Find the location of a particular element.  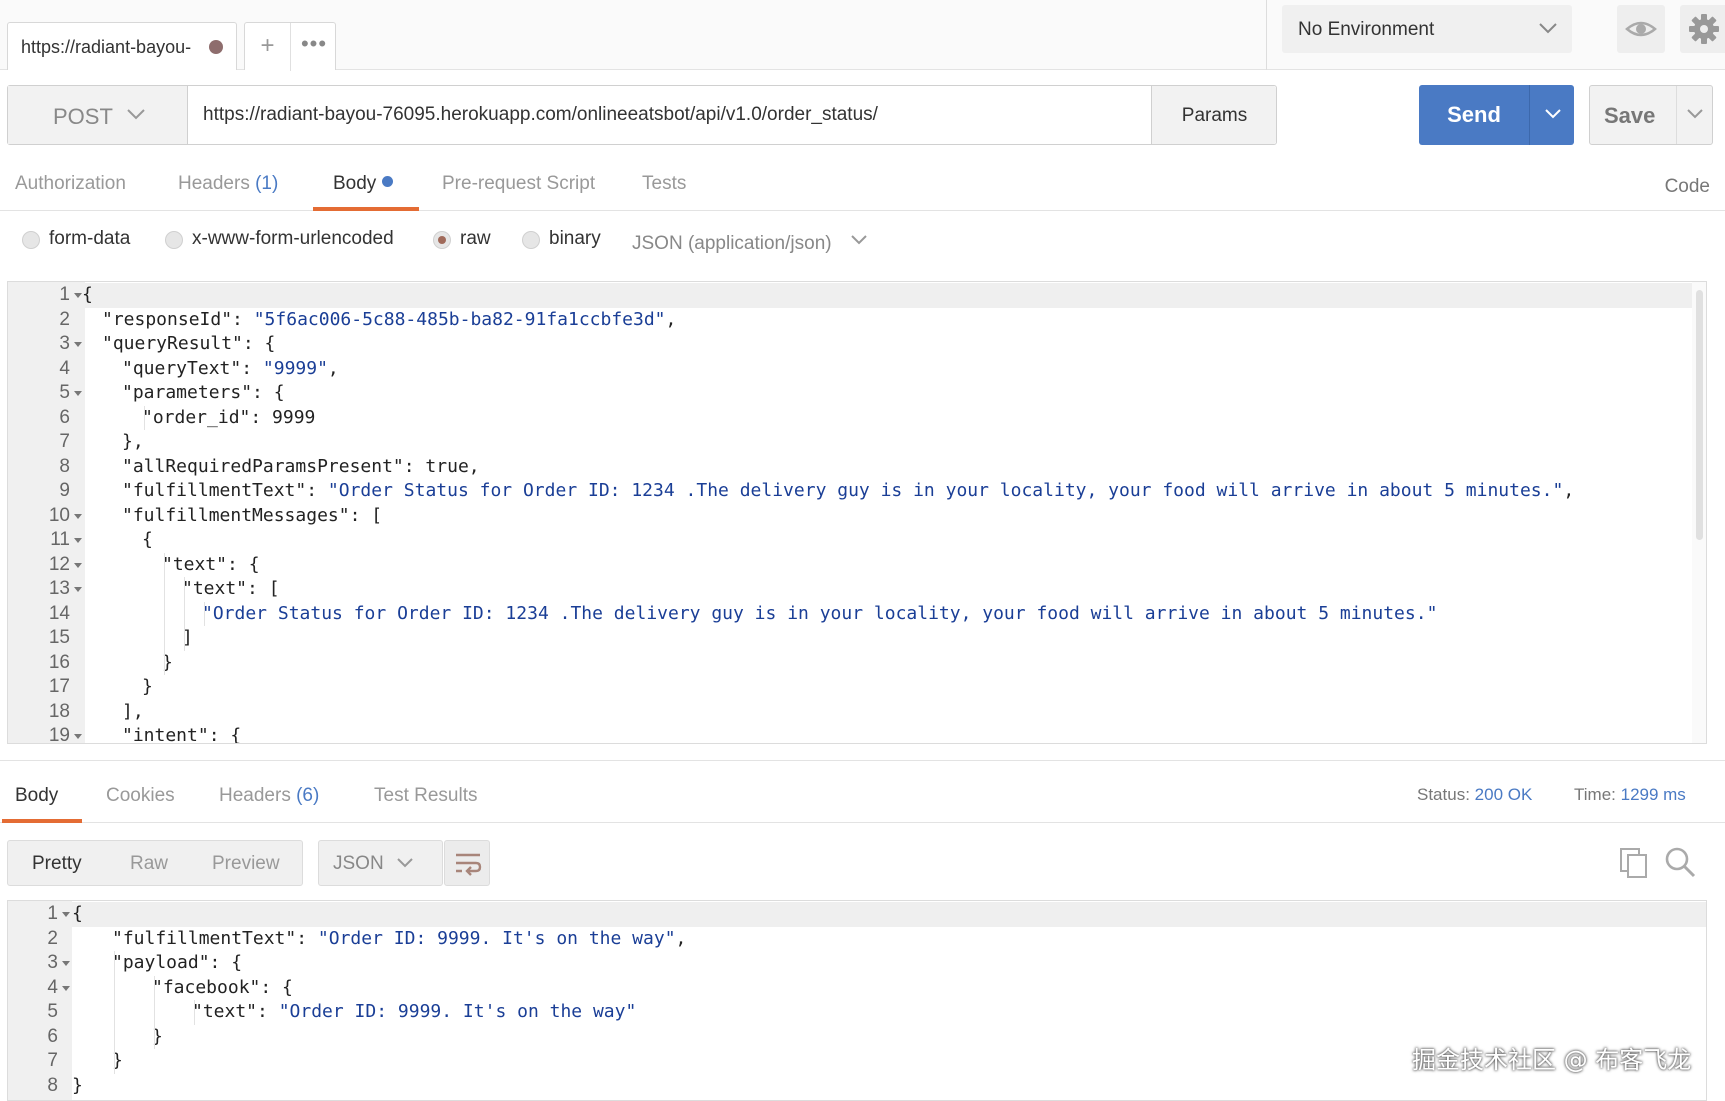

line-number: 9 is located at coordinates (64, 490).